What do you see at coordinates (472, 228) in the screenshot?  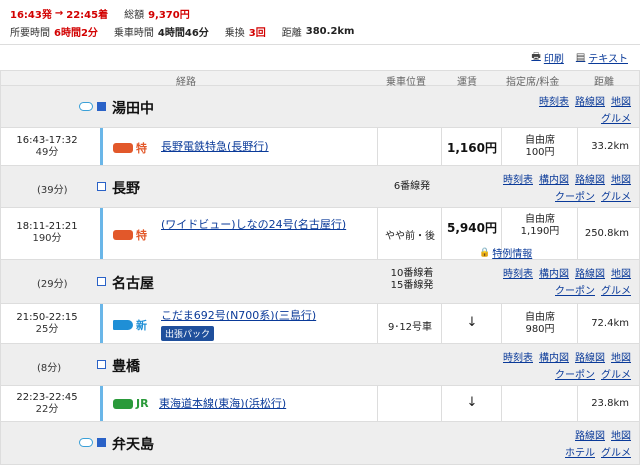 I see `fare-value: 5,940円` at bounding box center [472, 228].